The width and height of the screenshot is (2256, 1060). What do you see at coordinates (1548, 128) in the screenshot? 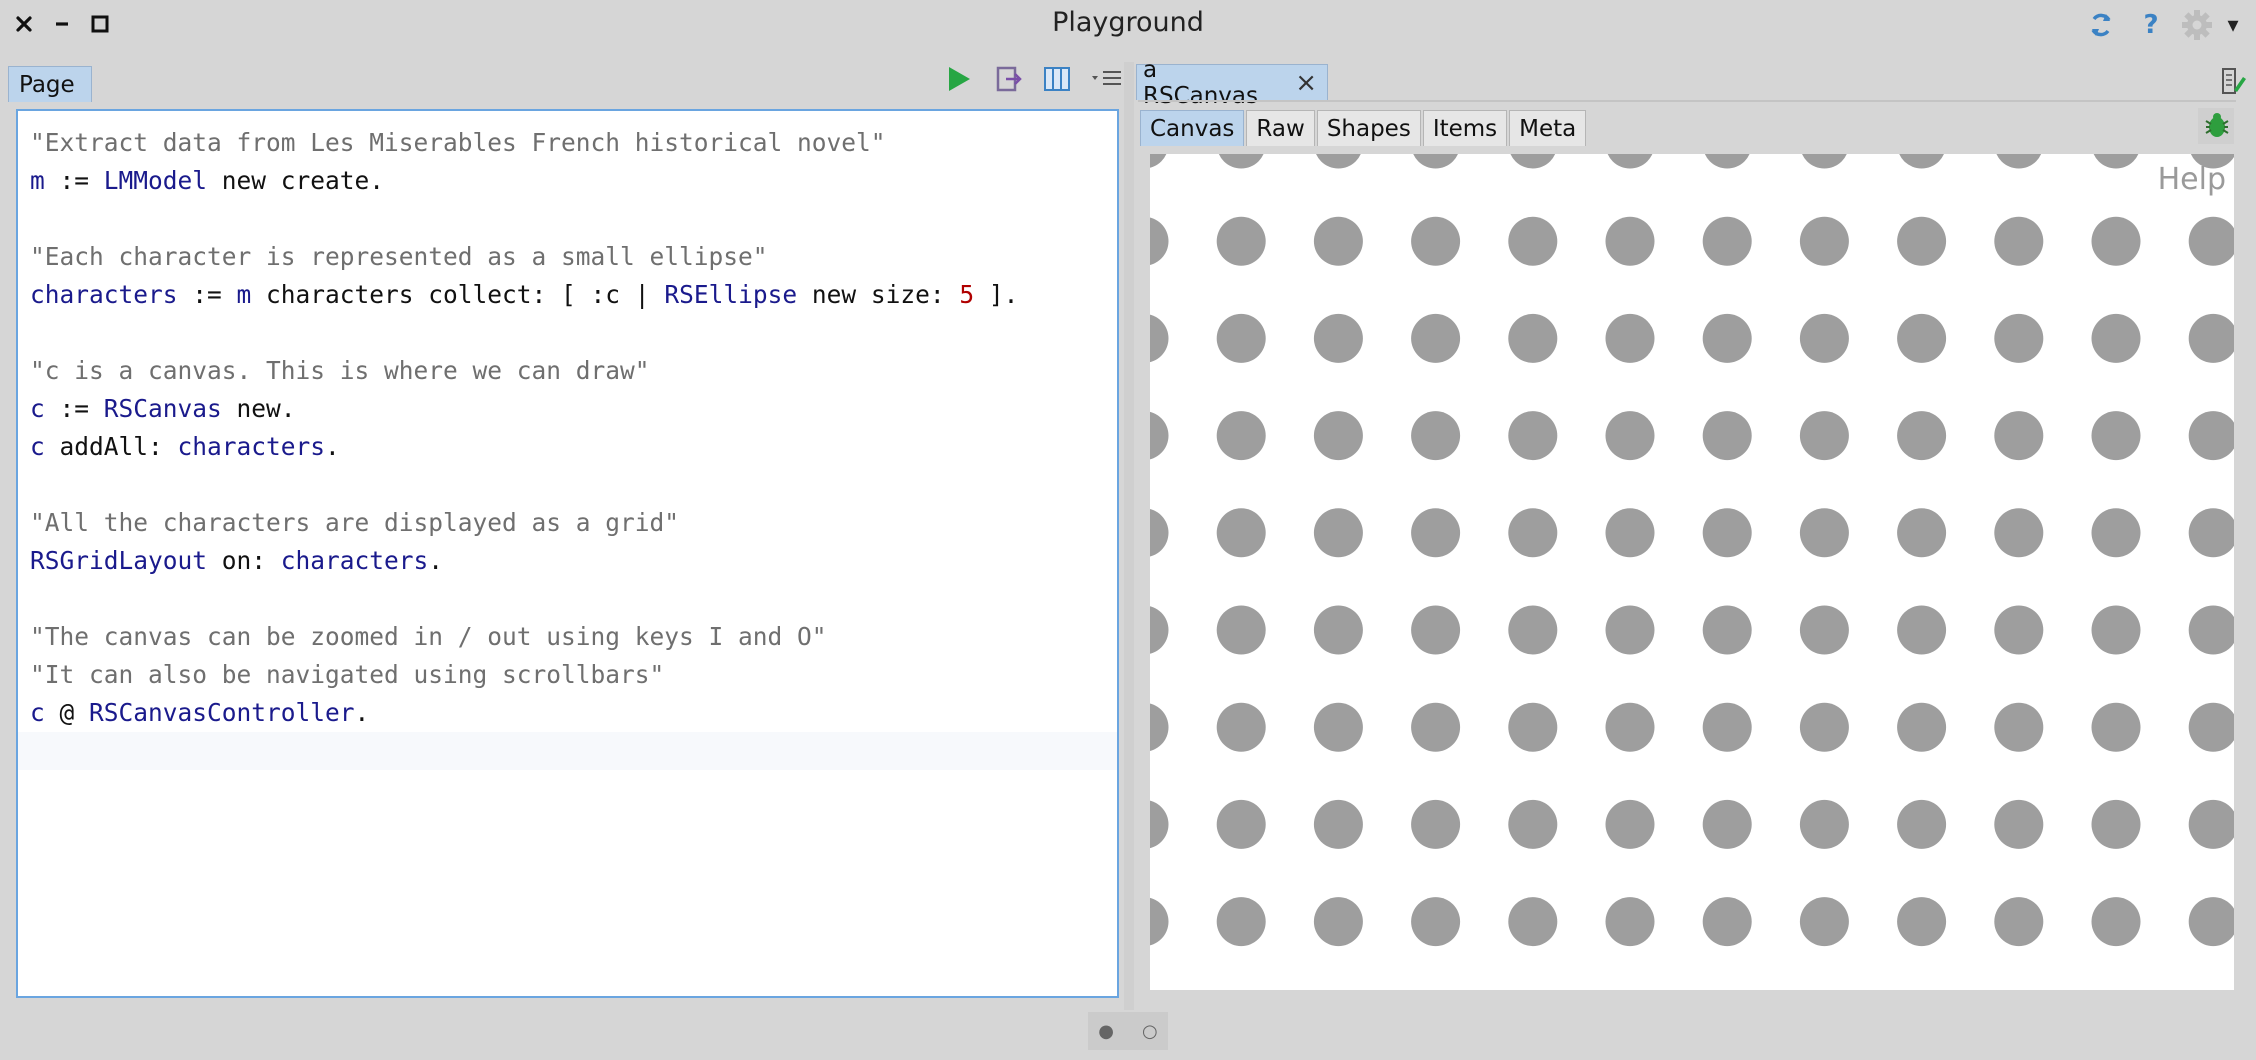
I see `subtab-meta: Meta` at bounding box center [1548, 128].